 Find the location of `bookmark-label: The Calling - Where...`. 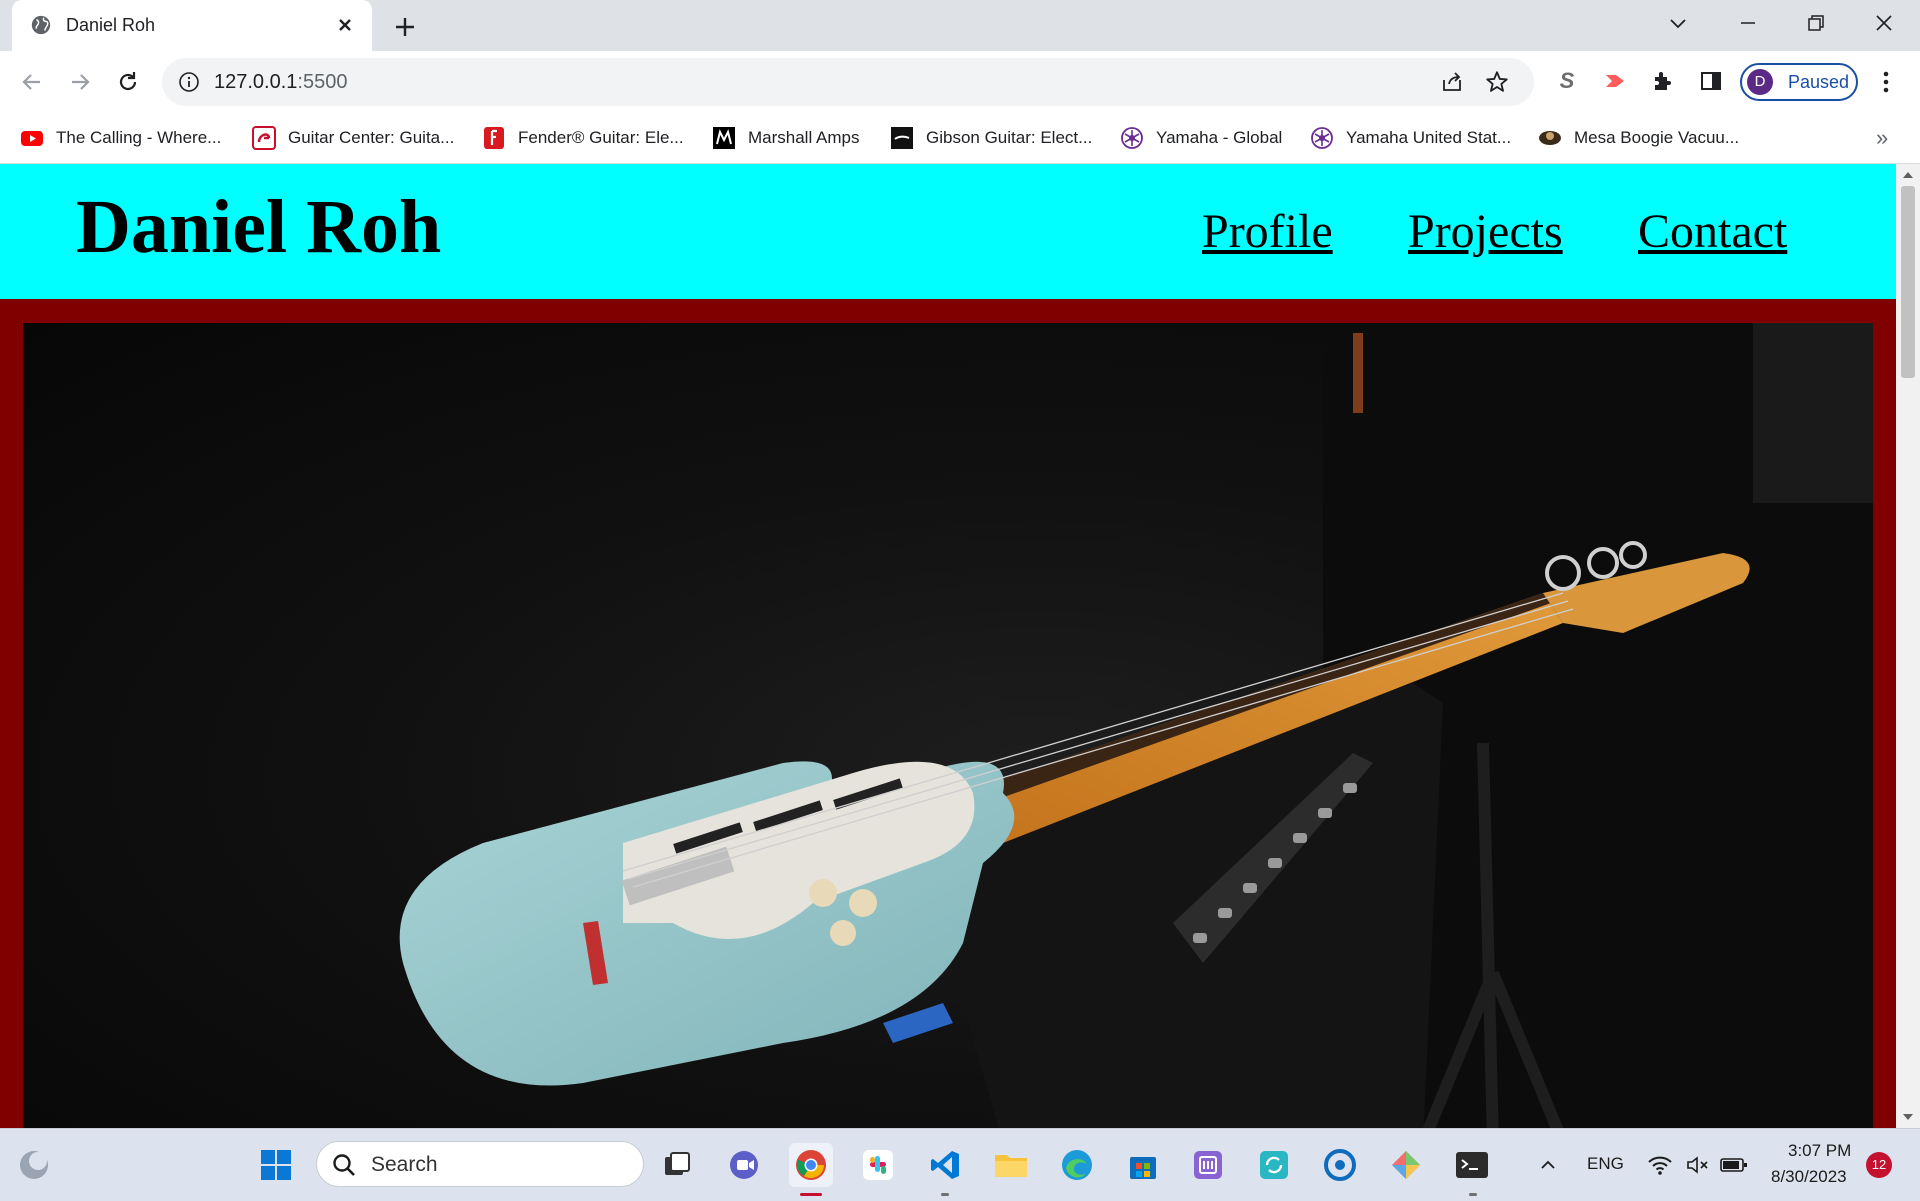

bookmark-label: The Calling - Where... is located at coordinates (139, 137).